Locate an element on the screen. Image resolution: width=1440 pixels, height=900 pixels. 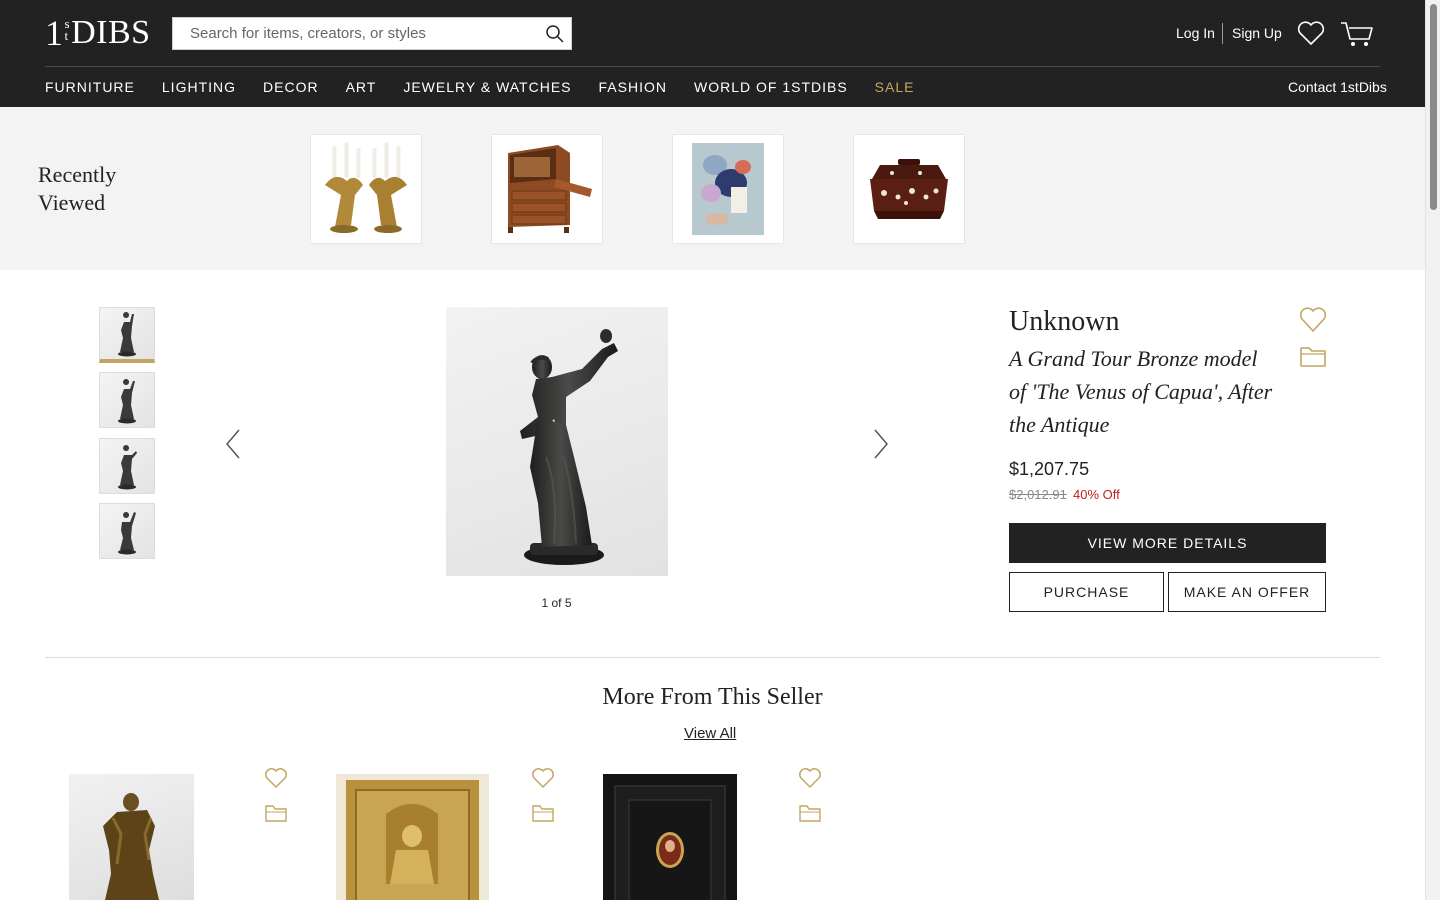
nav-decor: DECOR is located at coordinates (291, 87).